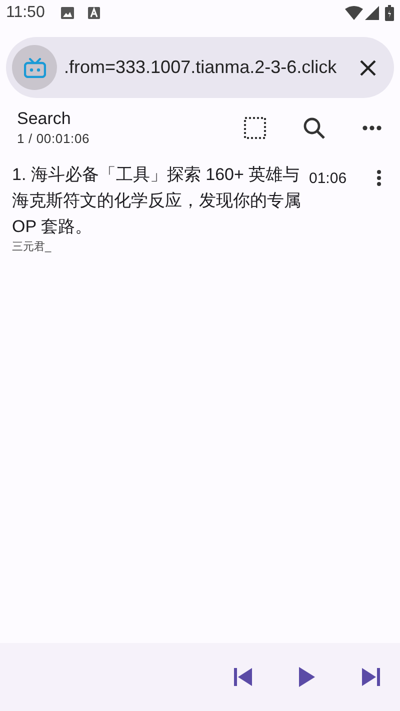 The image size is (400, 711). What do you see at coordinates (379, 178) in the screenshot?
I see `more-vertical-icon` at bounding box center [379, 178].